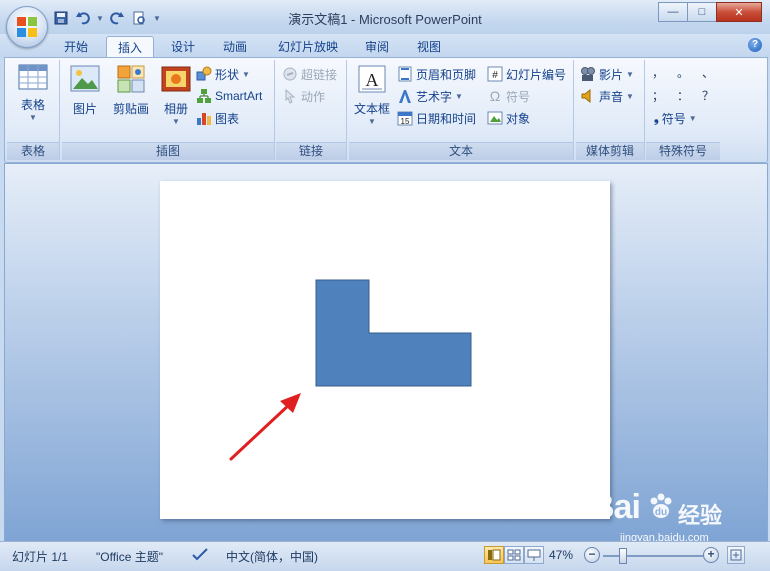 The height and width of the screenshot is (571, 770). I want to click on svg-text: 15, so click(405, 121).